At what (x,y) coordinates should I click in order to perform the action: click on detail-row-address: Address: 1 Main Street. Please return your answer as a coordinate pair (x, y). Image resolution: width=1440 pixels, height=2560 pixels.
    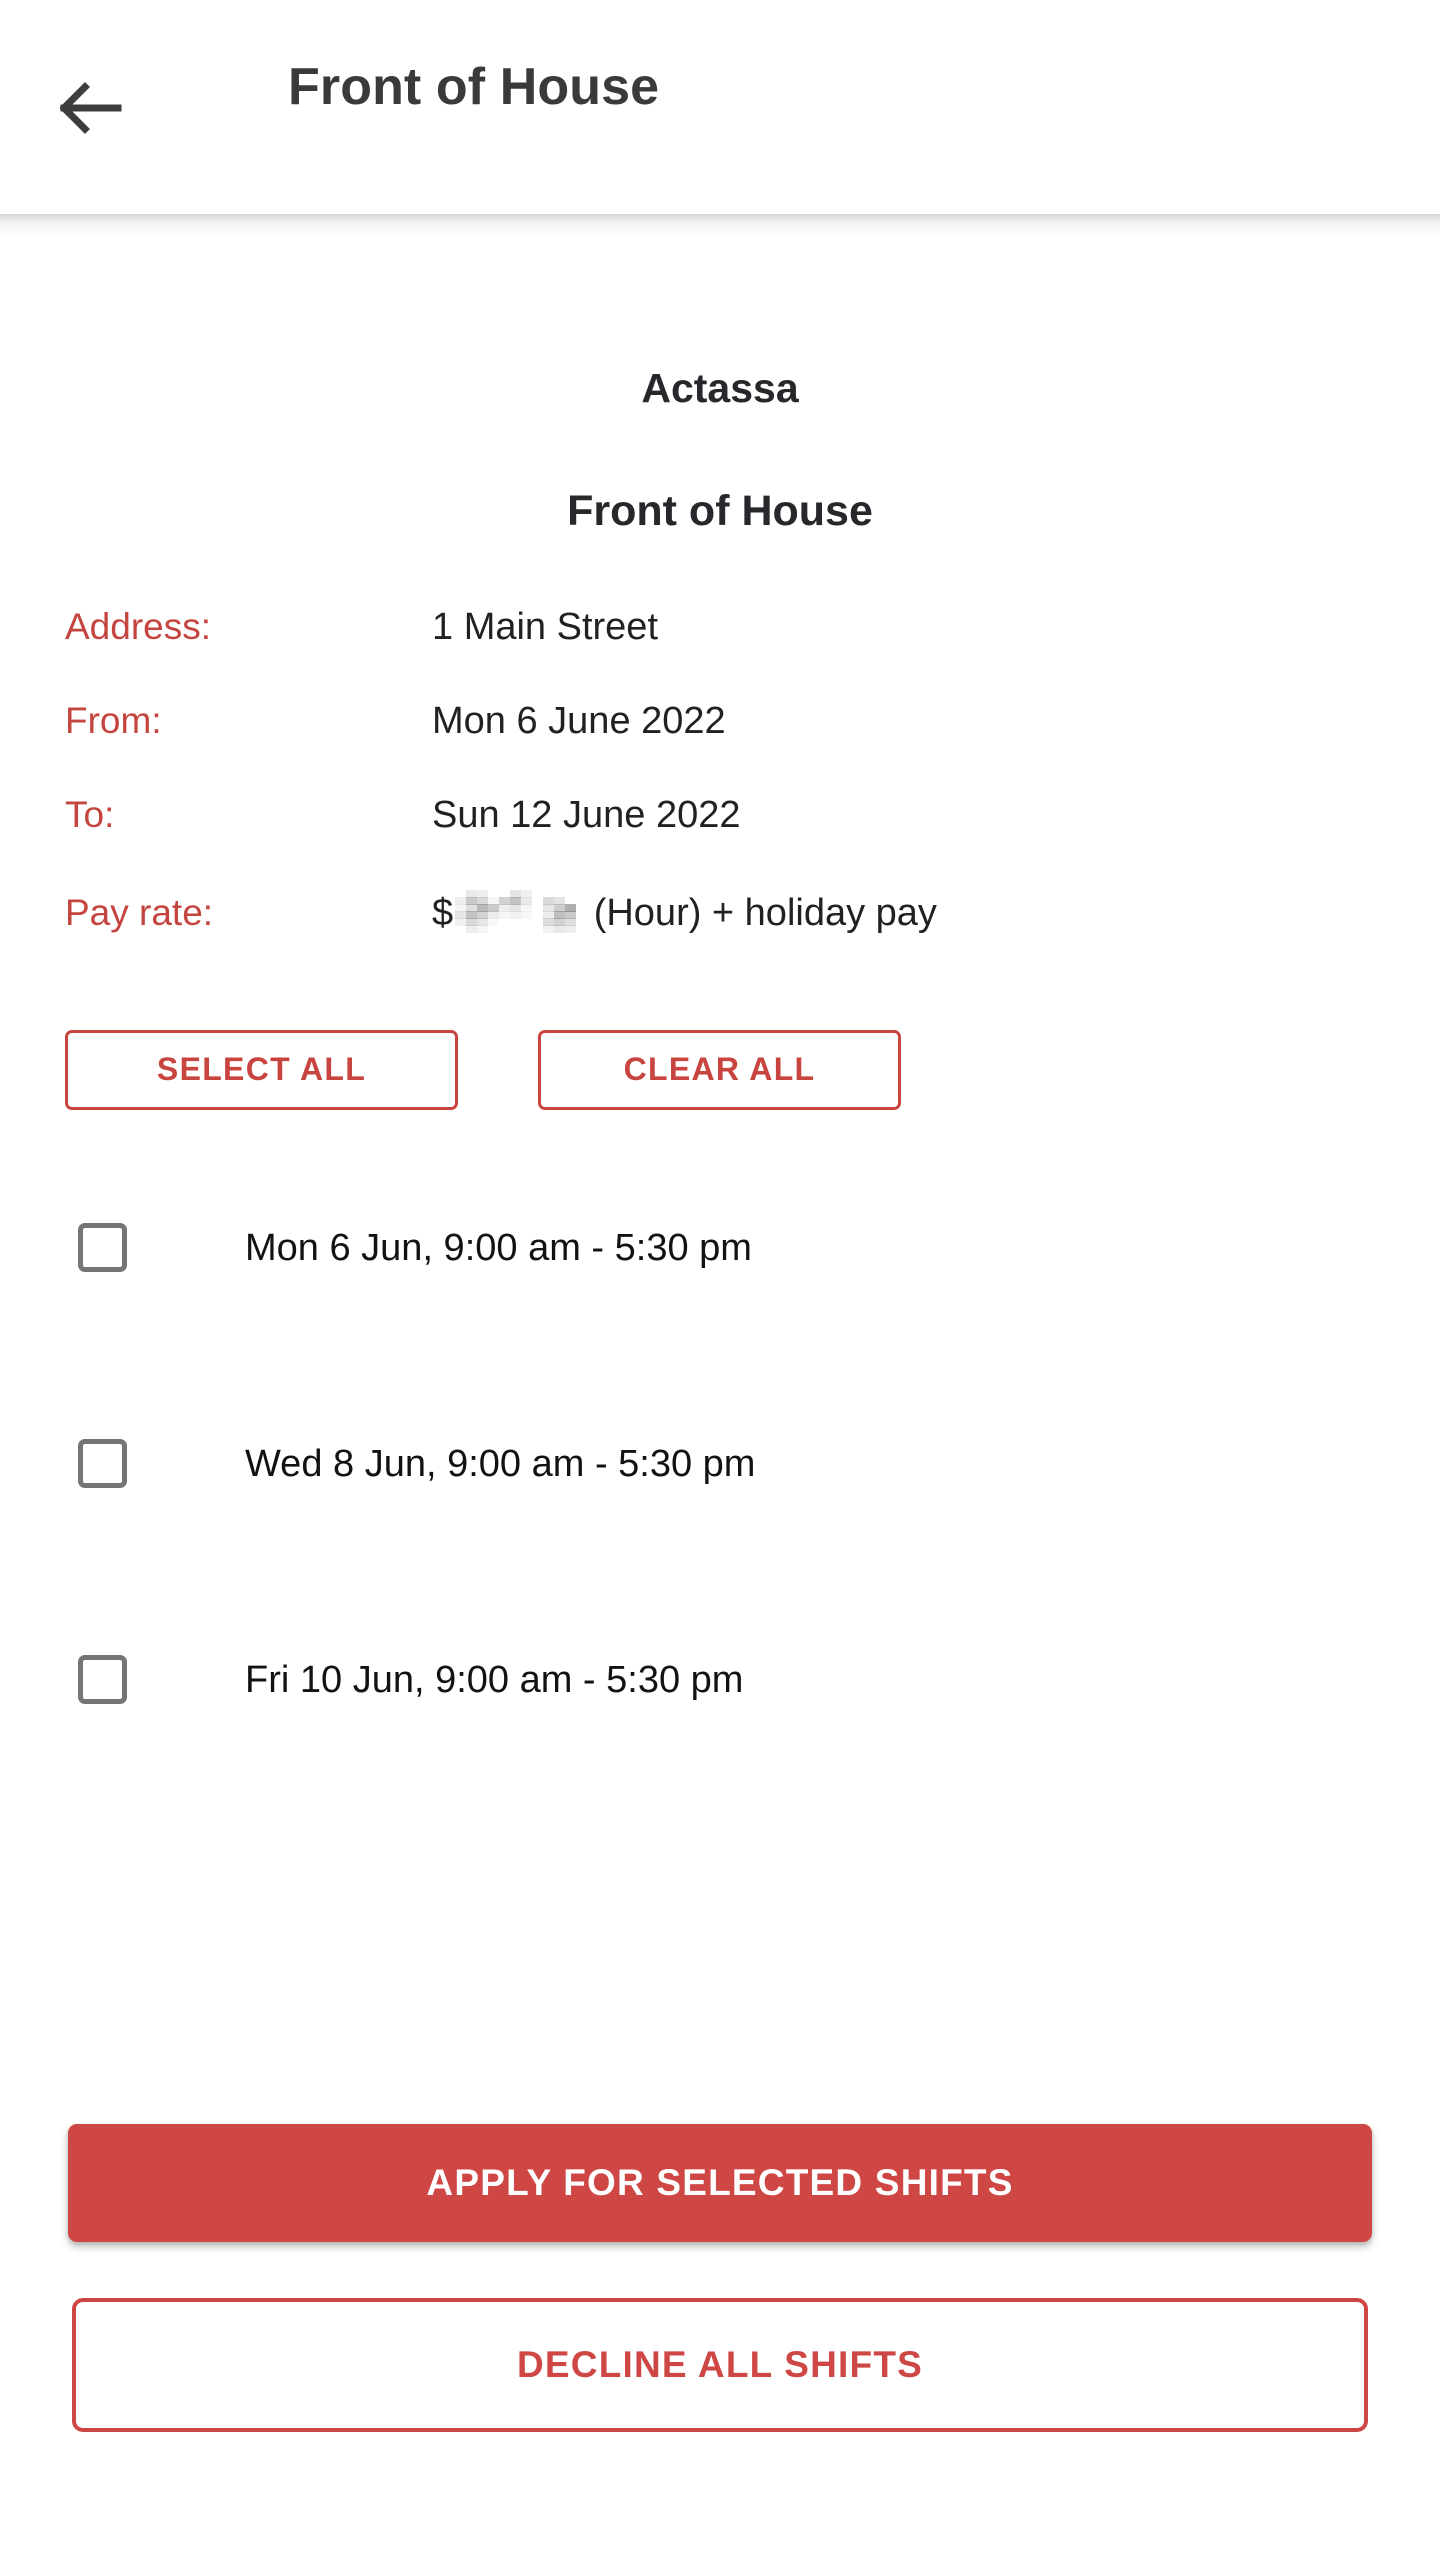
    Looking at the image, I should click on (720, 655).